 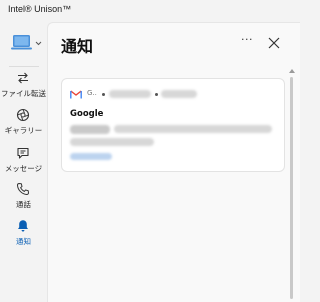 What do you see at coordinates (130, 94) in the screenshot?
I see `redacted-account` at bounding box center [130, 94].